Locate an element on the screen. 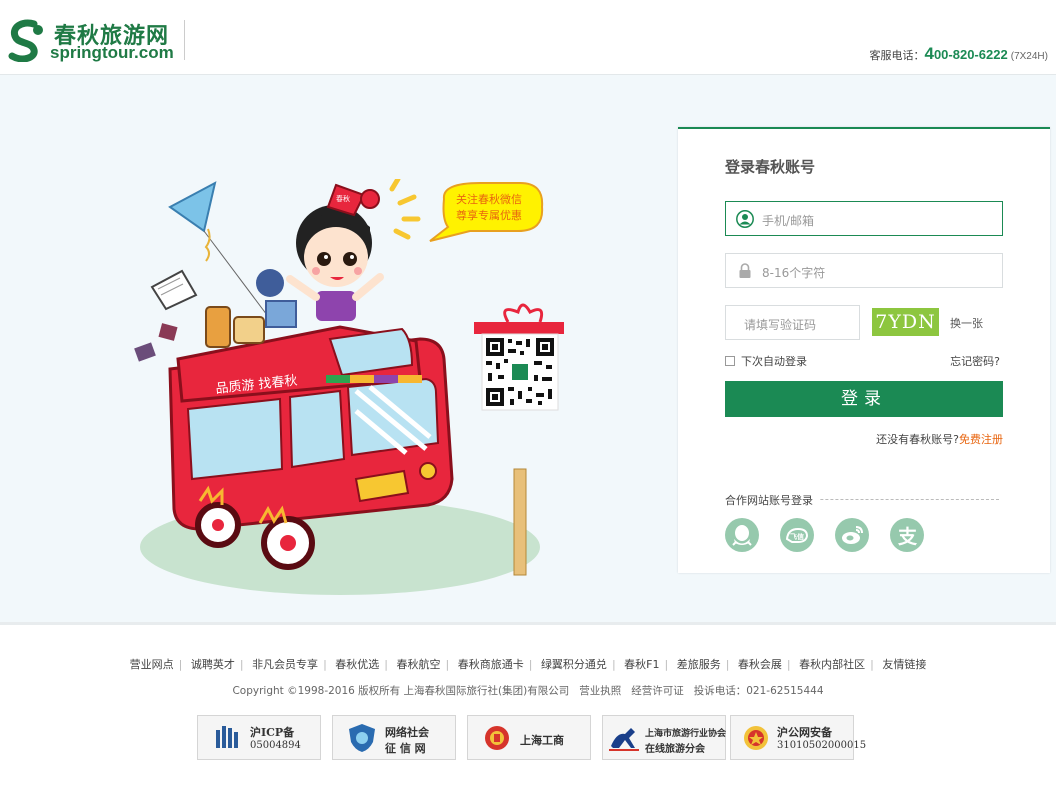 The width and height of the screenshot is (1056, 786). footer-link-selection: 春秋优选 is located at coordinates (357, 664).